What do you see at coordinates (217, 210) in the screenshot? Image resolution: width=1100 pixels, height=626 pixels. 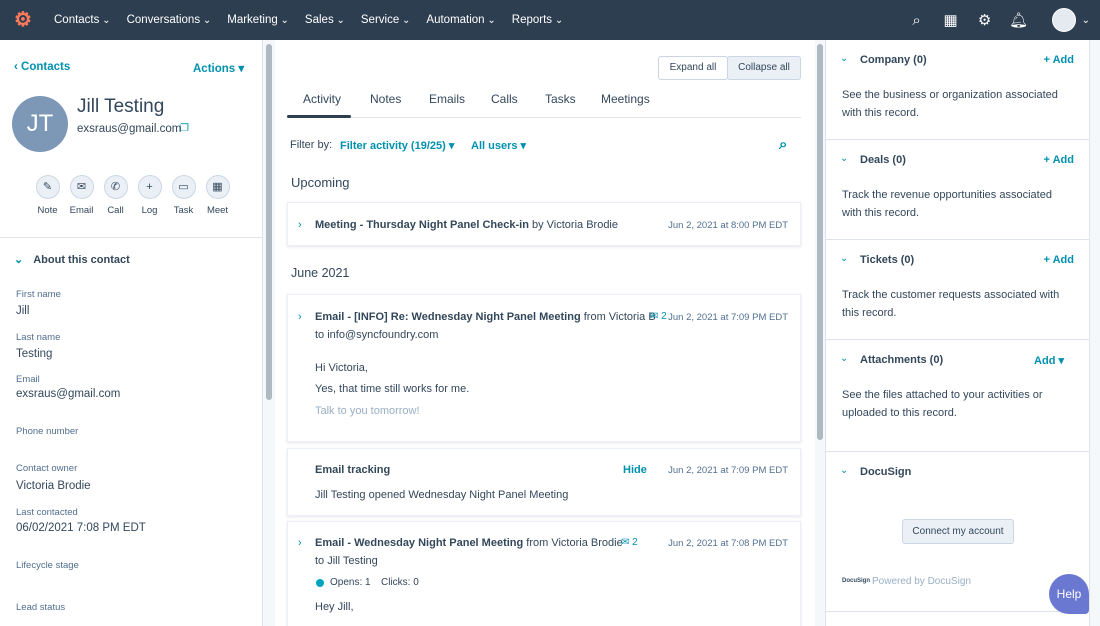 I see `meet-label: Meet` at bounding box center [217, 210].